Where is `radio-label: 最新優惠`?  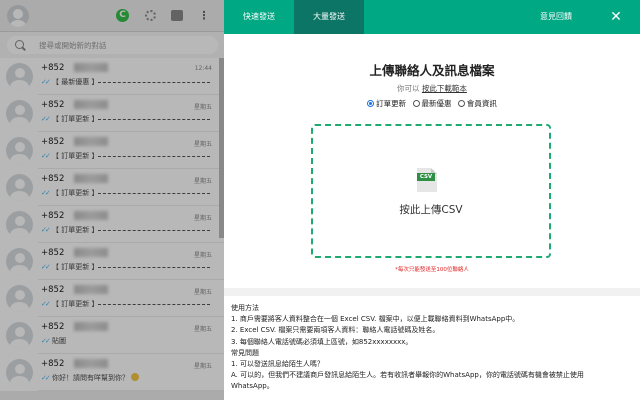
radio-label: 最新優惠 is located at coordinates (436, 103).